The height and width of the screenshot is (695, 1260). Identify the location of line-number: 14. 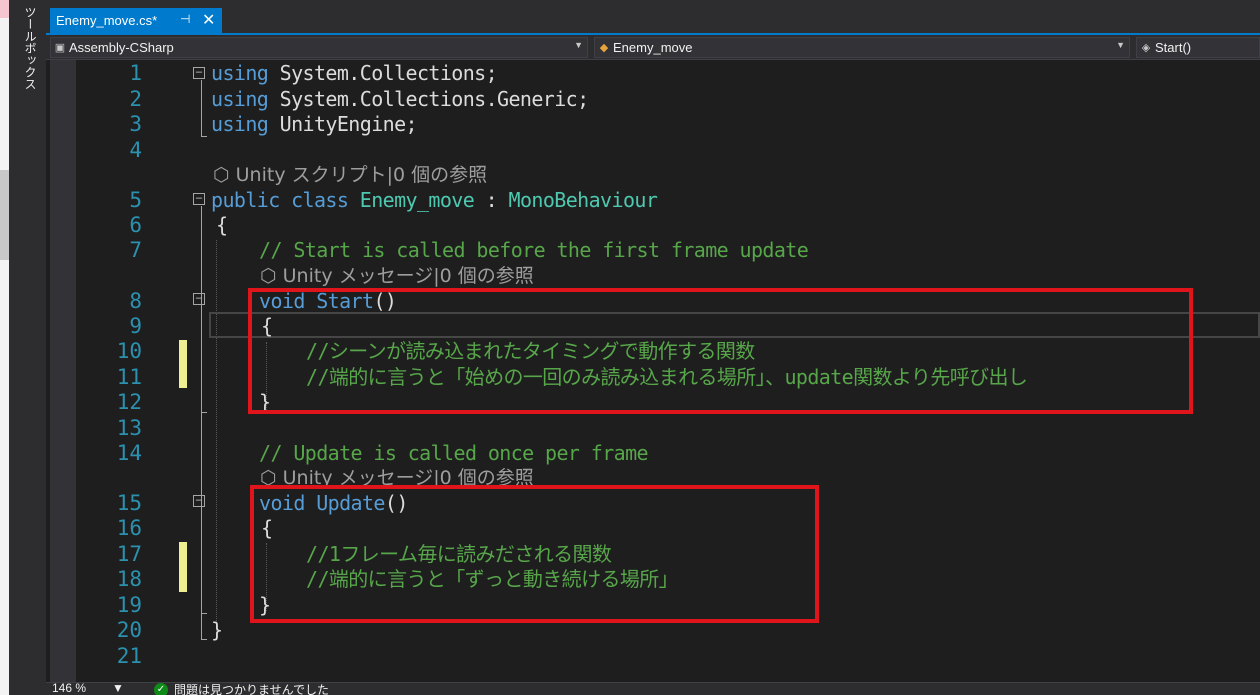
(129, 453).